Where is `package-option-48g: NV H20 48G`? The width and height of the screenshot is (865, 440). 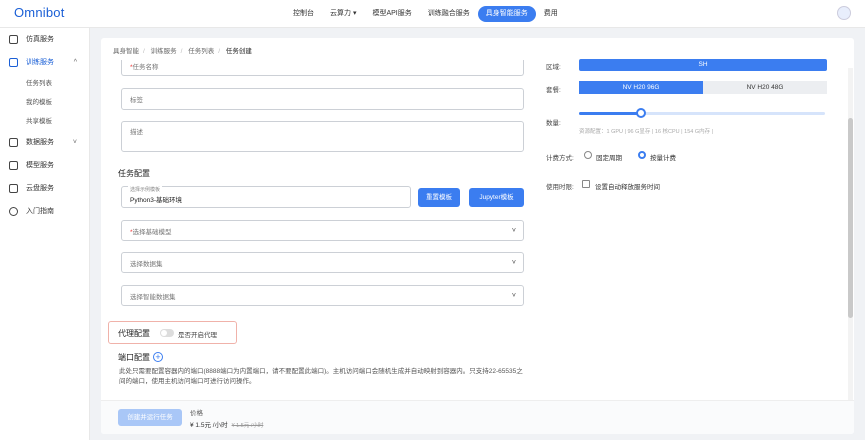
package-option-48g: NV H20 48G is located at coordinates (765, 87).